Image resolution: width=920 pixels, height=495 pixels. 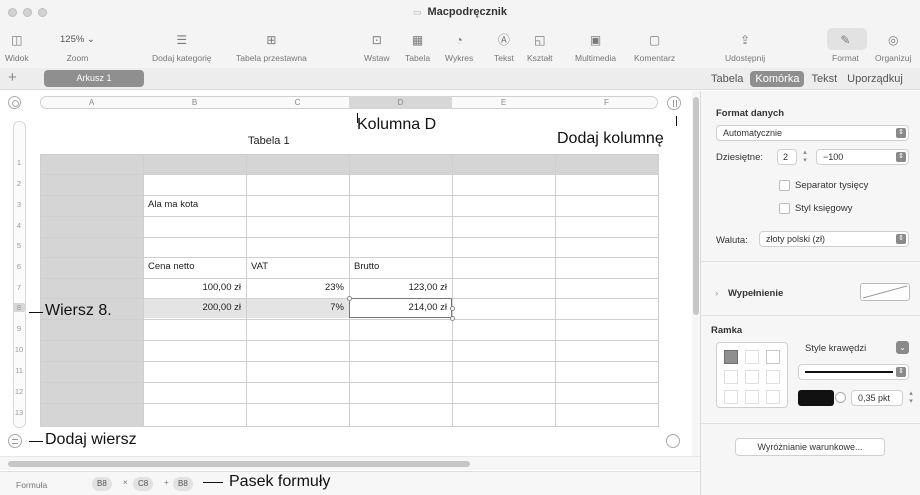 What do you see at coordinates (834, 239) in the screenshot?
I see `currency-select: złoty polski (zł) ⇕` at bounding box center [834, 239].